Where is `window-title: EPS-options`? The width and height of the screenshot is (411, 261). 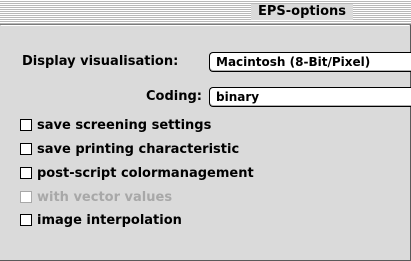
window-title: EPS-options is located at coordinates (302, 12).